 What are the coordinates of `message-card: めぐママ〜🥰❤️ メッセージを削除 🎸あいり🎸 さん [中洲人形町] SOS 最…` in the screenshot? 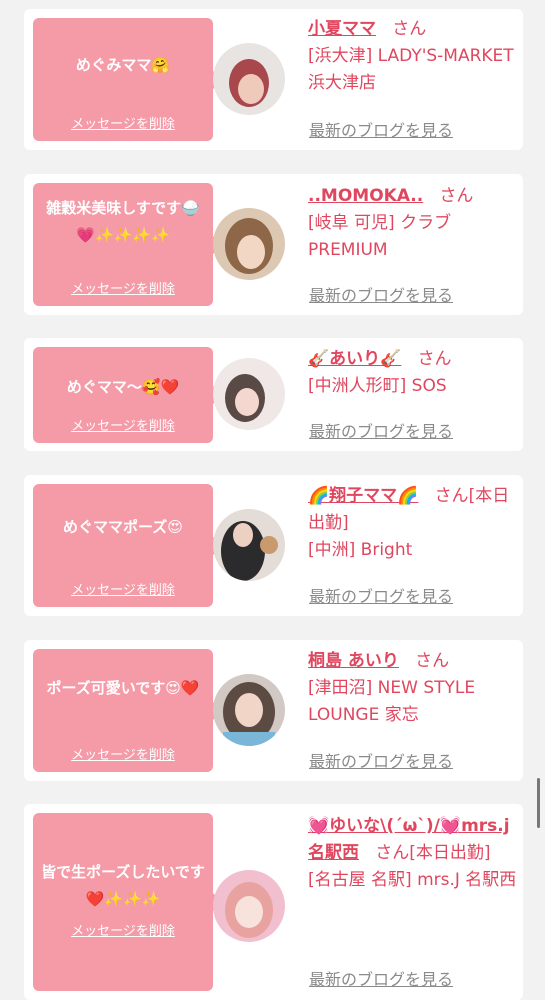 It's located at (273, 394).